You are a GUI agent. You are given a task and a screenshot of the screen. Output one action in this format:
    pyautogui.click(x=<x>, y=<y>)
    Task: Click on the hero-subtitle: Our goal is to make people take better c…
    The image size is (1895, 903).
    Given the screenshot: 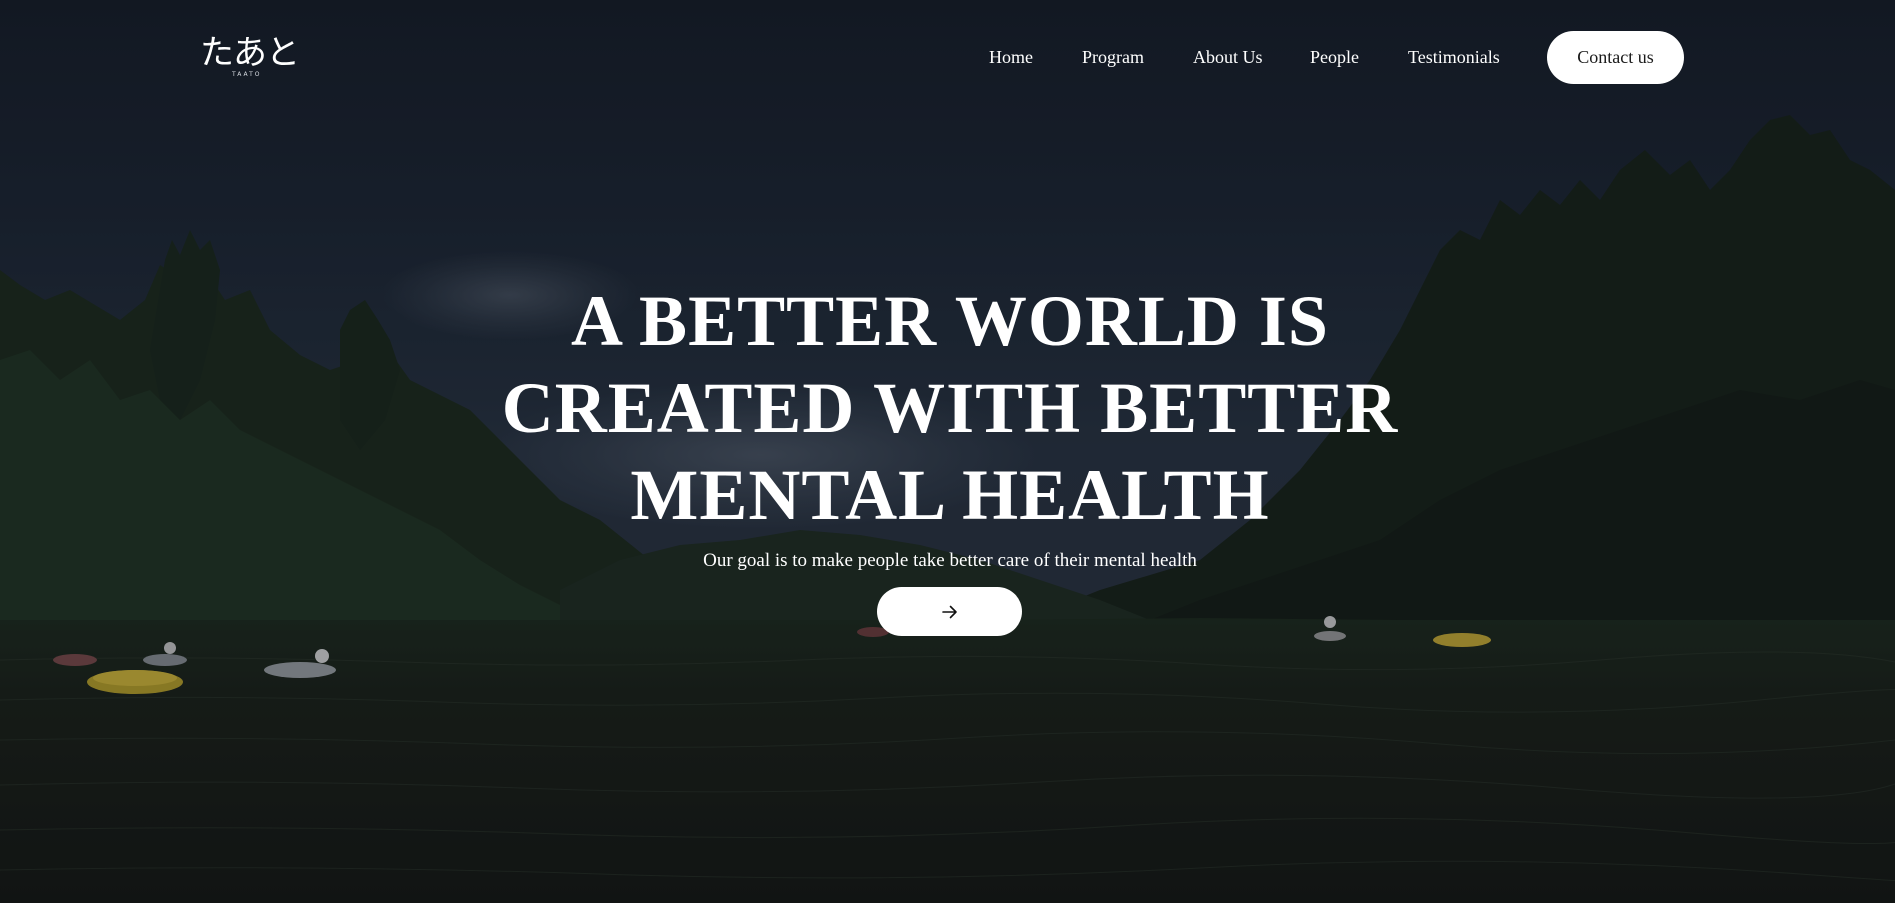 What is the action you would take?
    pyautogui.click(x=950, y=560)
    